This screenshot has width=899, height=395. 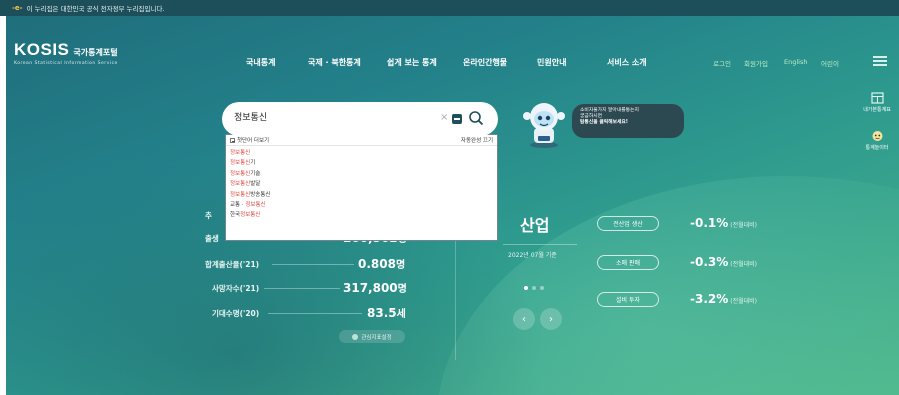 I want to click on nav-international-stats: 국제 · 북한통계, so click(x=334, y=62).